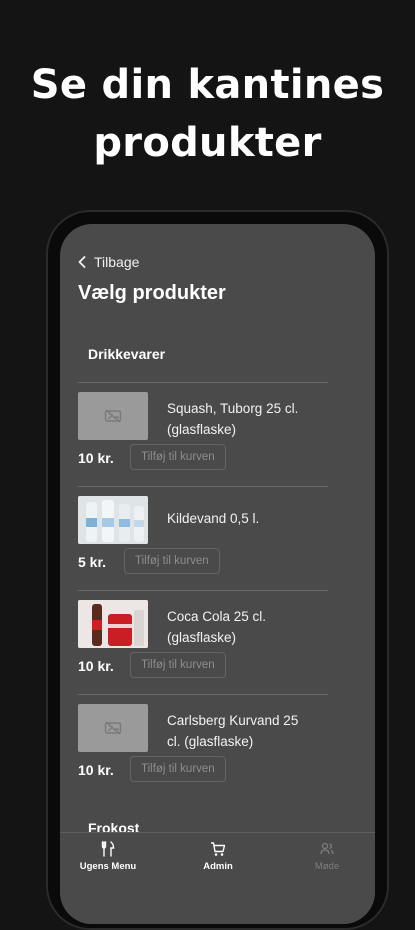  What do you see at coordinates (218, 849) in the screenshot?
I see `cart-icon` at bounding box center [218, 849].